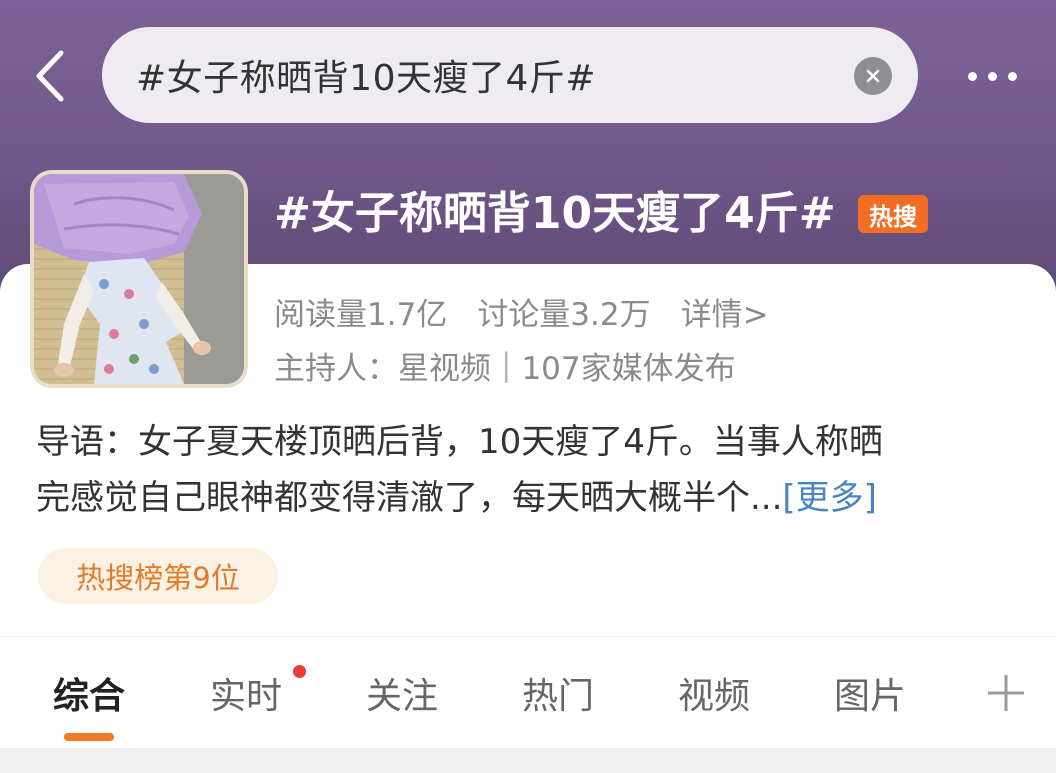 The image size is (1056, 773). I want to click on search-bar: #女子称晒背10天瘦了4斤#, so click(510, 75).